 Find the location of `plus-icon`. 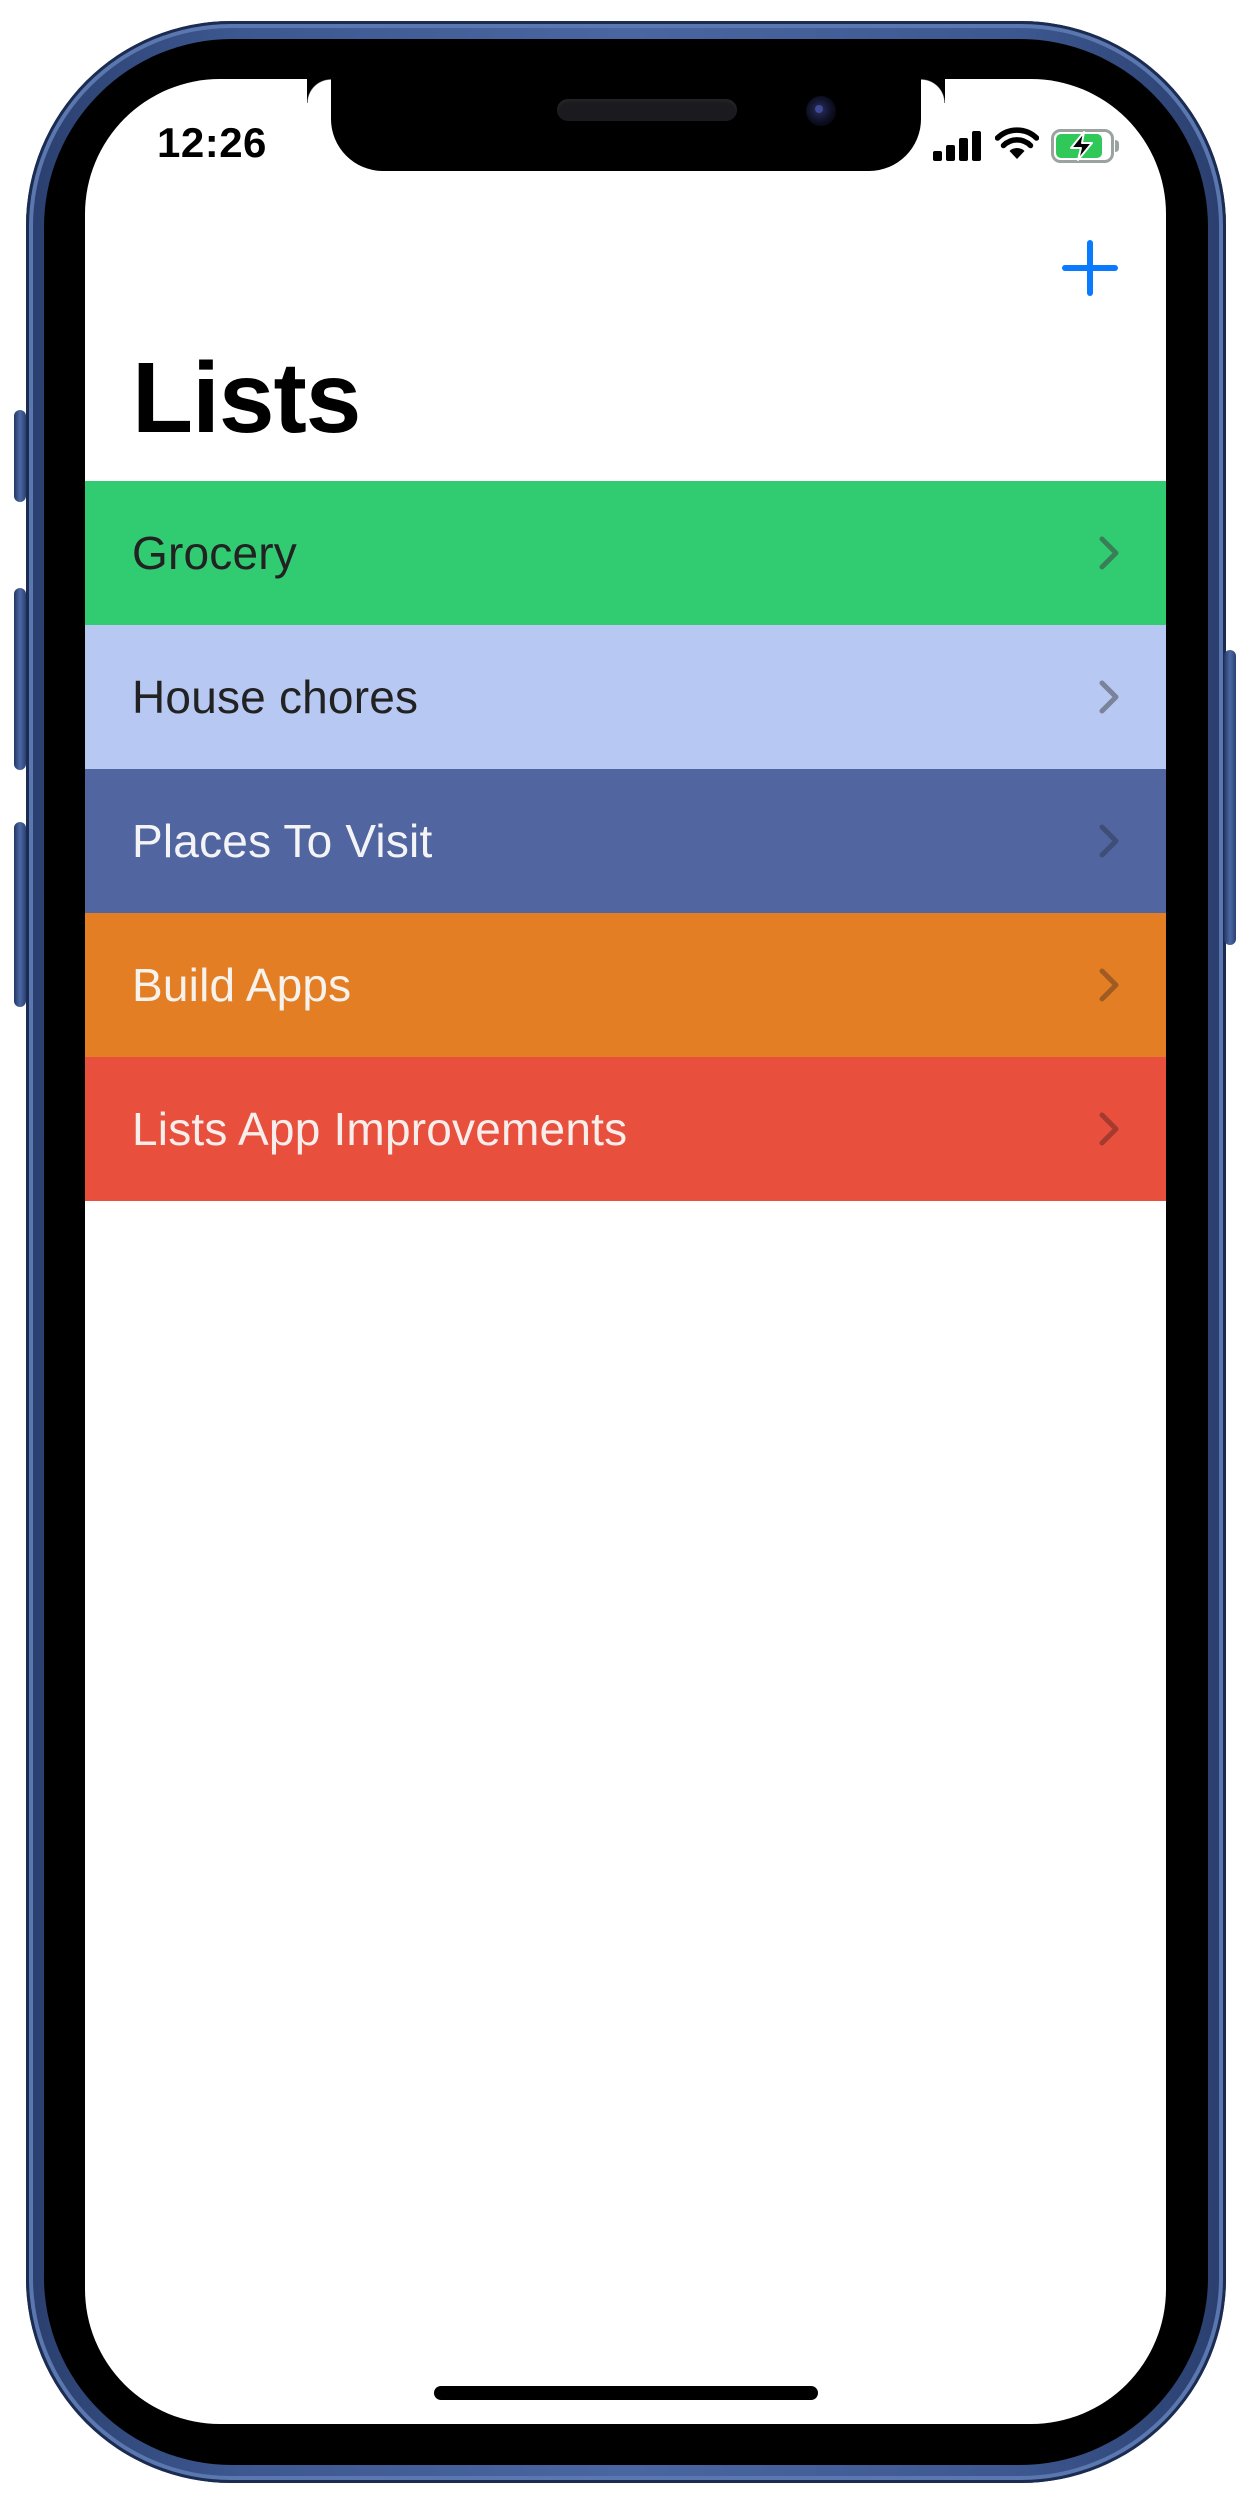

plus-icon is located at coordinates (1090, 268).